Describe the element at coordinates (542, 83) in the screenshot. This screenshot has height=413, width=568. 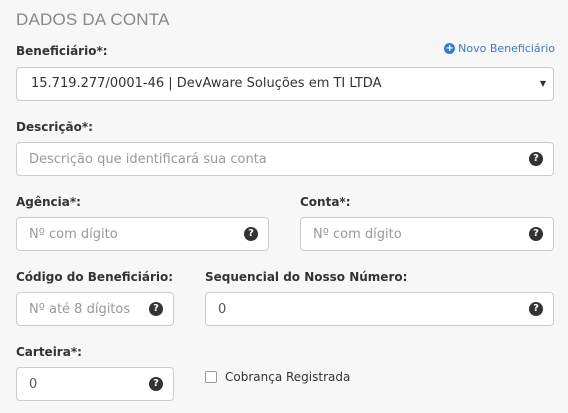
I see `caret-down-icon: ▼` at that location.